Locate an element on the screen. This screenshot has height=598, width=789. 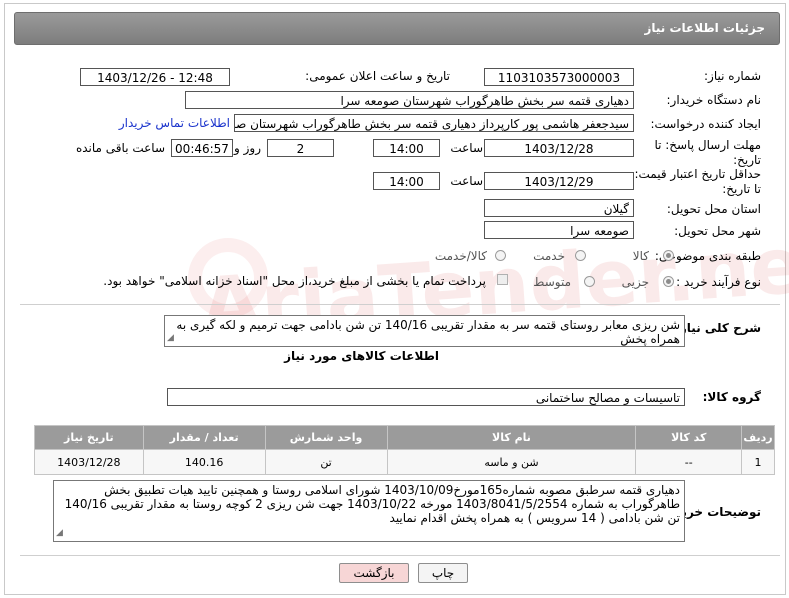
page-header: جزئیات اطلاعات نیاز is located at coordinates (397, 28).